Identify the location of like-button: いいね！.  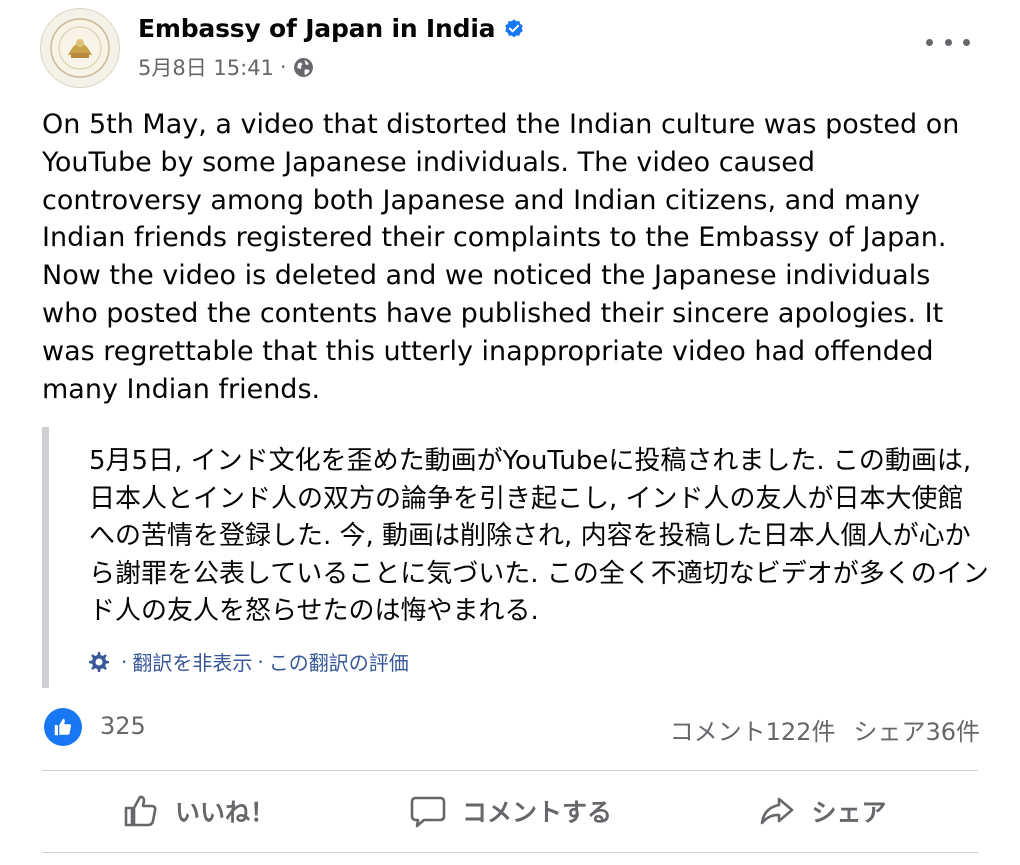
(198, 811).